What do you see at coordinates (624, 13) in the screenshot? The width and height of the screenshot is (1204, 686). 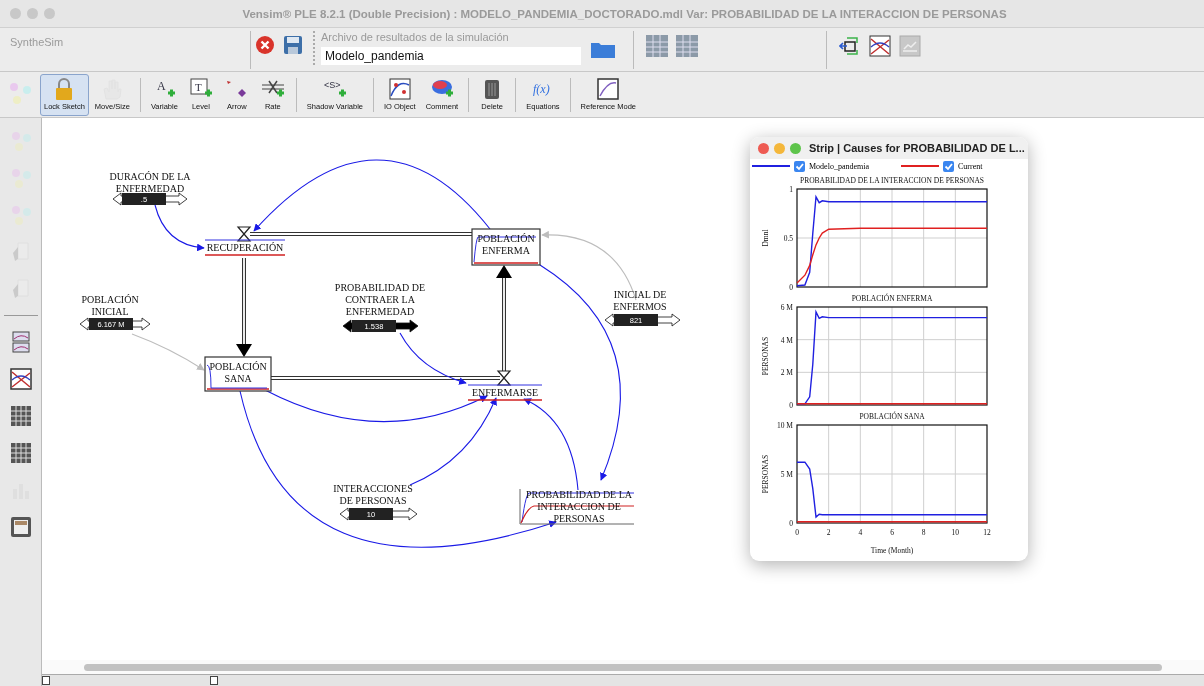 I see `window-title: Vensim® PLE 8.2.1 (Double Precision) : MODELO_PANDEMIA_DOCTORADO.mdl Var: PROBABILIDAD DE LA INTERACCION DE PERSONAS` at bounding box center [624, 13].